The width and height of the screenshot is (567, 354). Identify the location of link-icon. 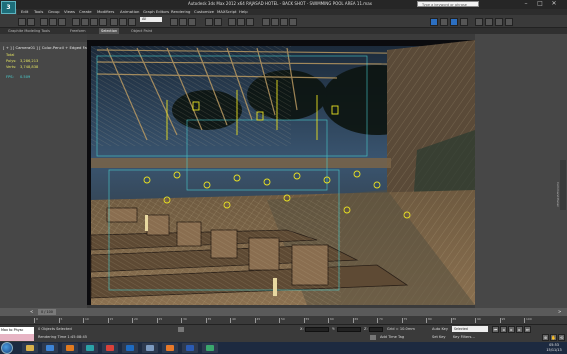
(44, 22).